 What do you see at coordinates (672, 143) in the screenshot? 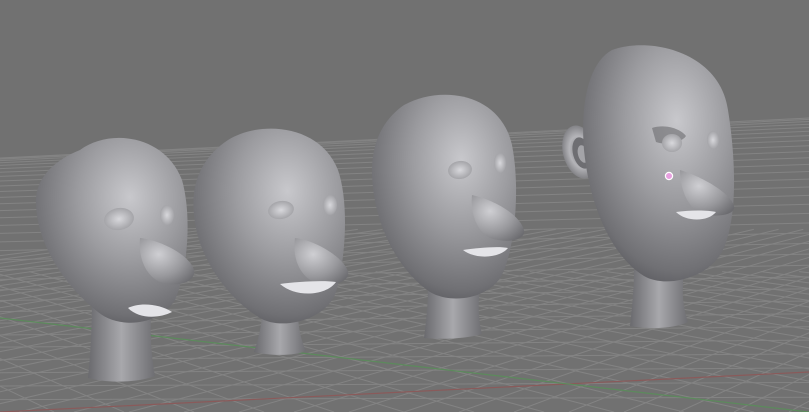
I see `eye-socket-left` at bounding box center [672, 143].